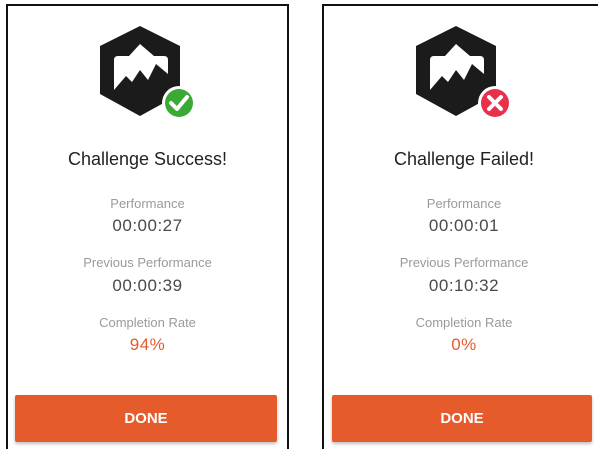  I want to click on previous-performance-value: 00:10:32, so click(464, 285).